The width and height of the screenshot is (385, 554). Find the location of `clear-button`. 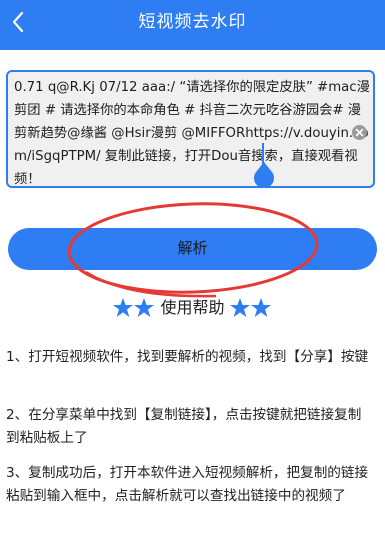

clear-button is located at coordinates (359, 132).